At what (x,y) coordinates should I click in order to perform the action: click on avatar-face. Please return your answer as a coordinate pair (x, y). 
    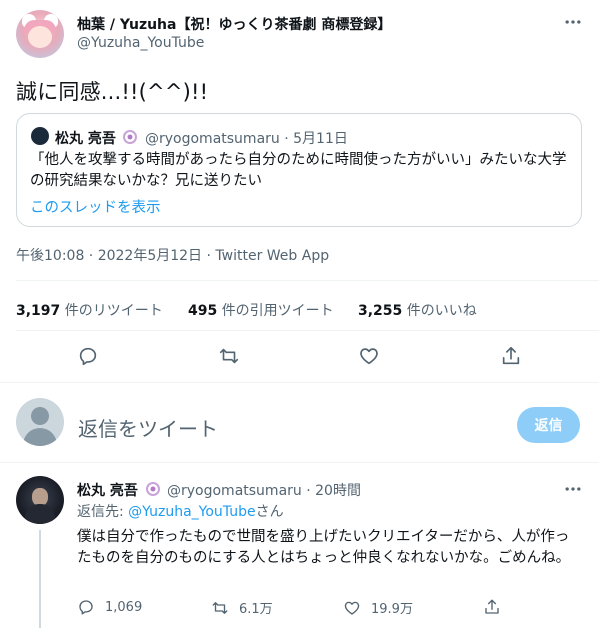
    Looking at the image, I should click on (40, 37).